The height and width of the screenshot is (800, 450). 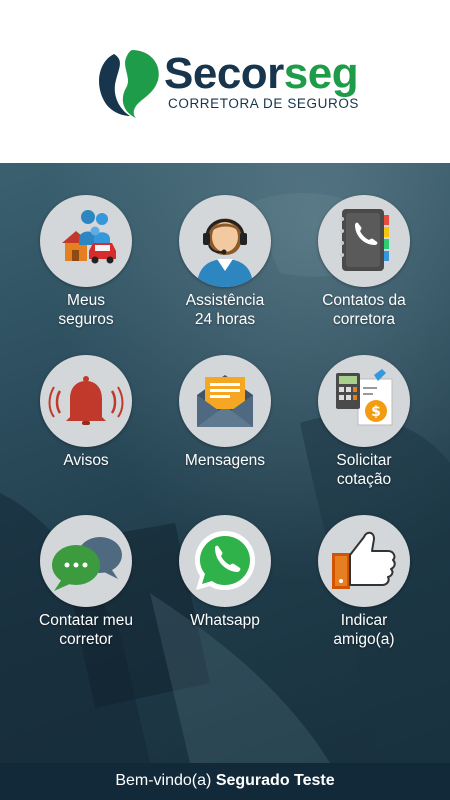 I want to click on menu-item-label: Solicitar cotação, so click(x=364, y=470).